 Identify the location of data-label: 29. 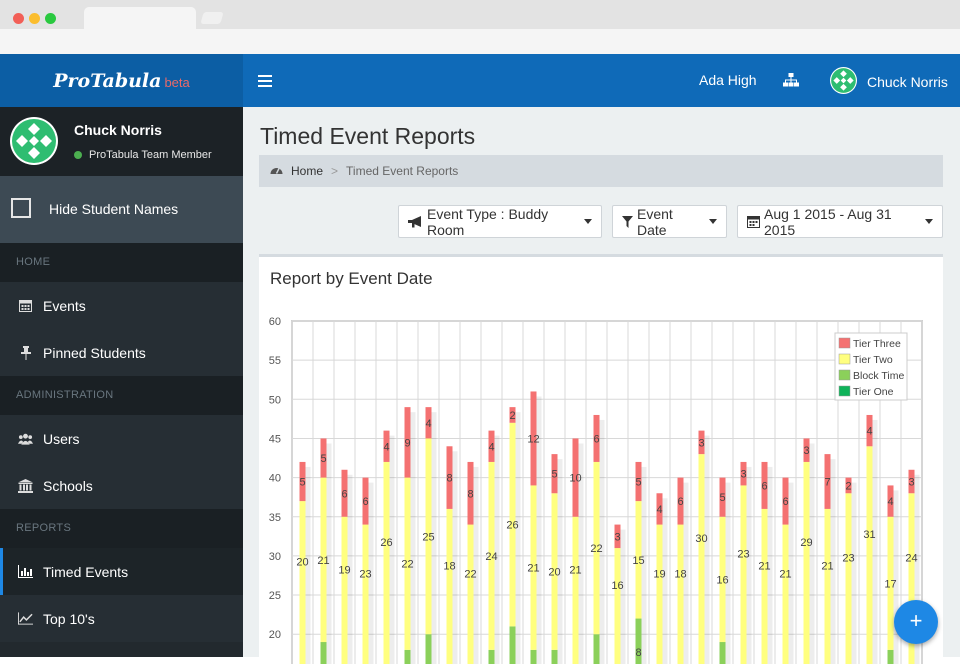
(806, 543).